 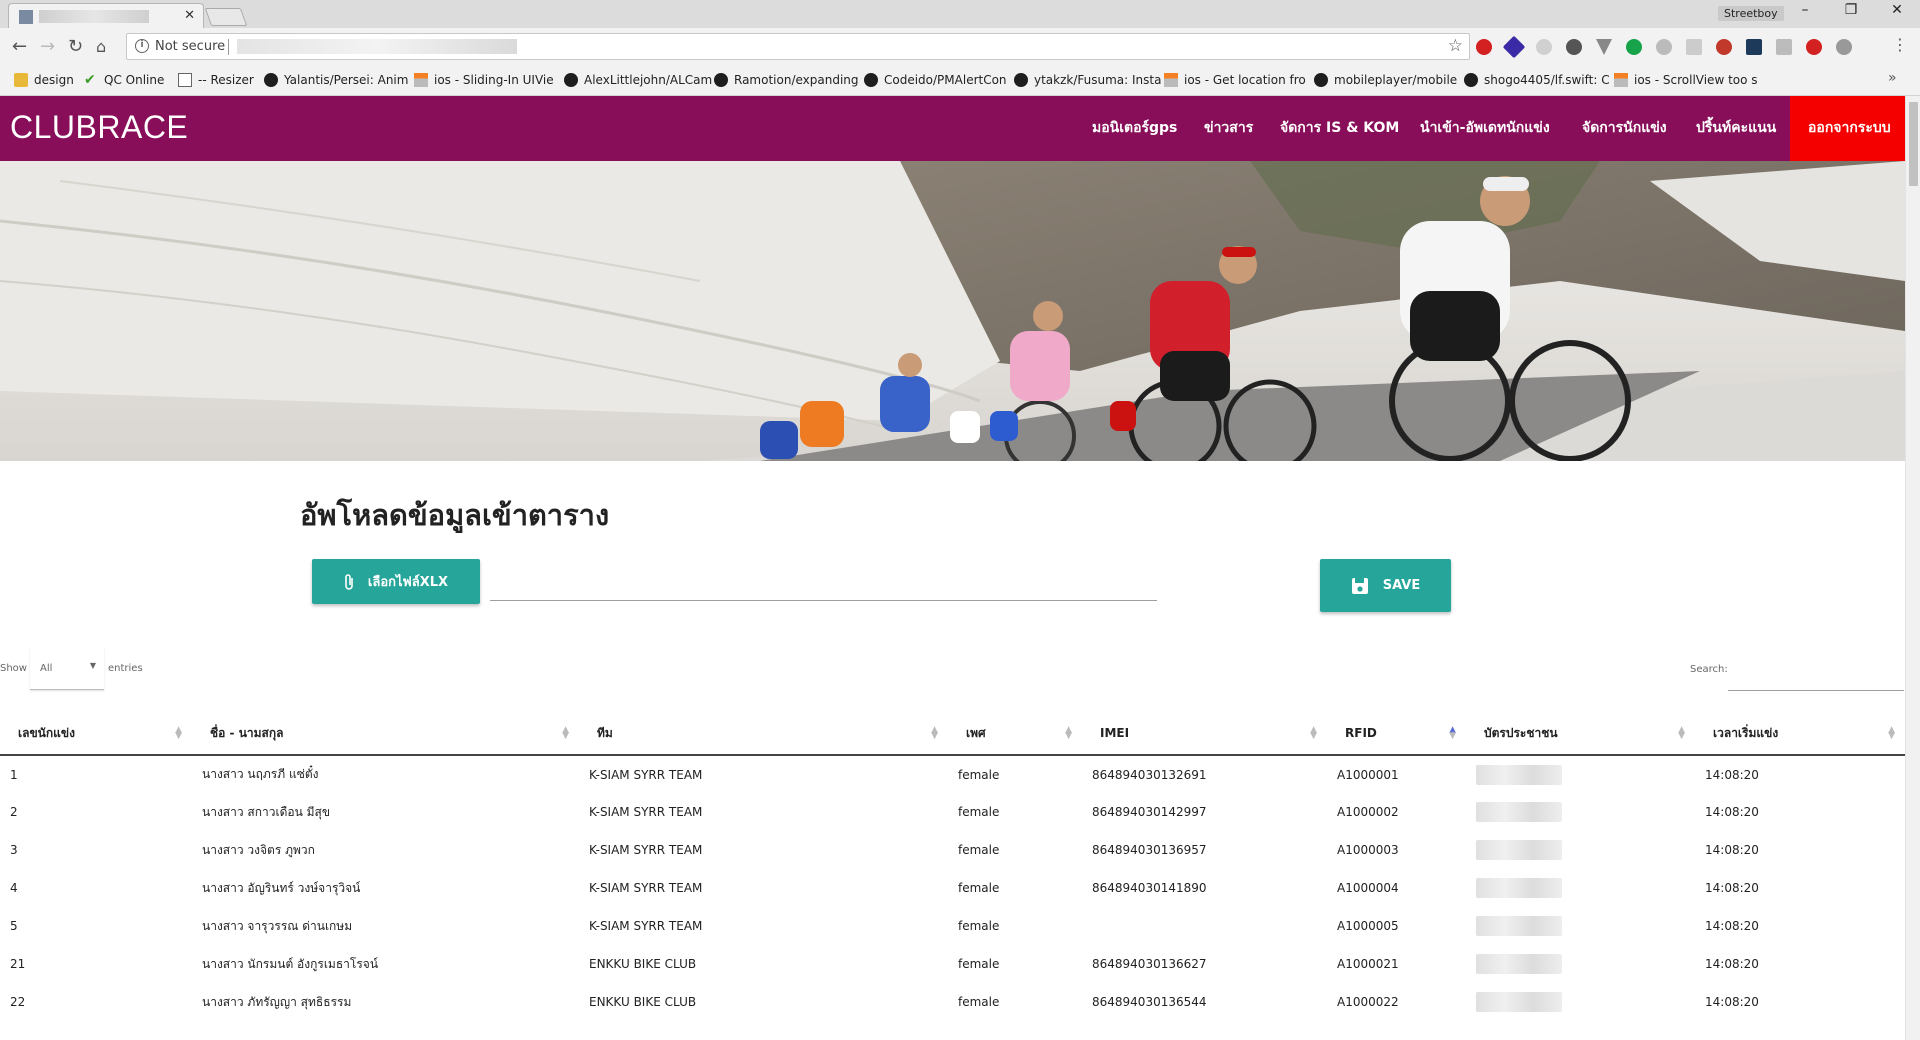 What do you see at coordinates (92, 665) in the screenshot?
I see `dropdown-caret-icon: ▼` at bounding box center [92, 665].